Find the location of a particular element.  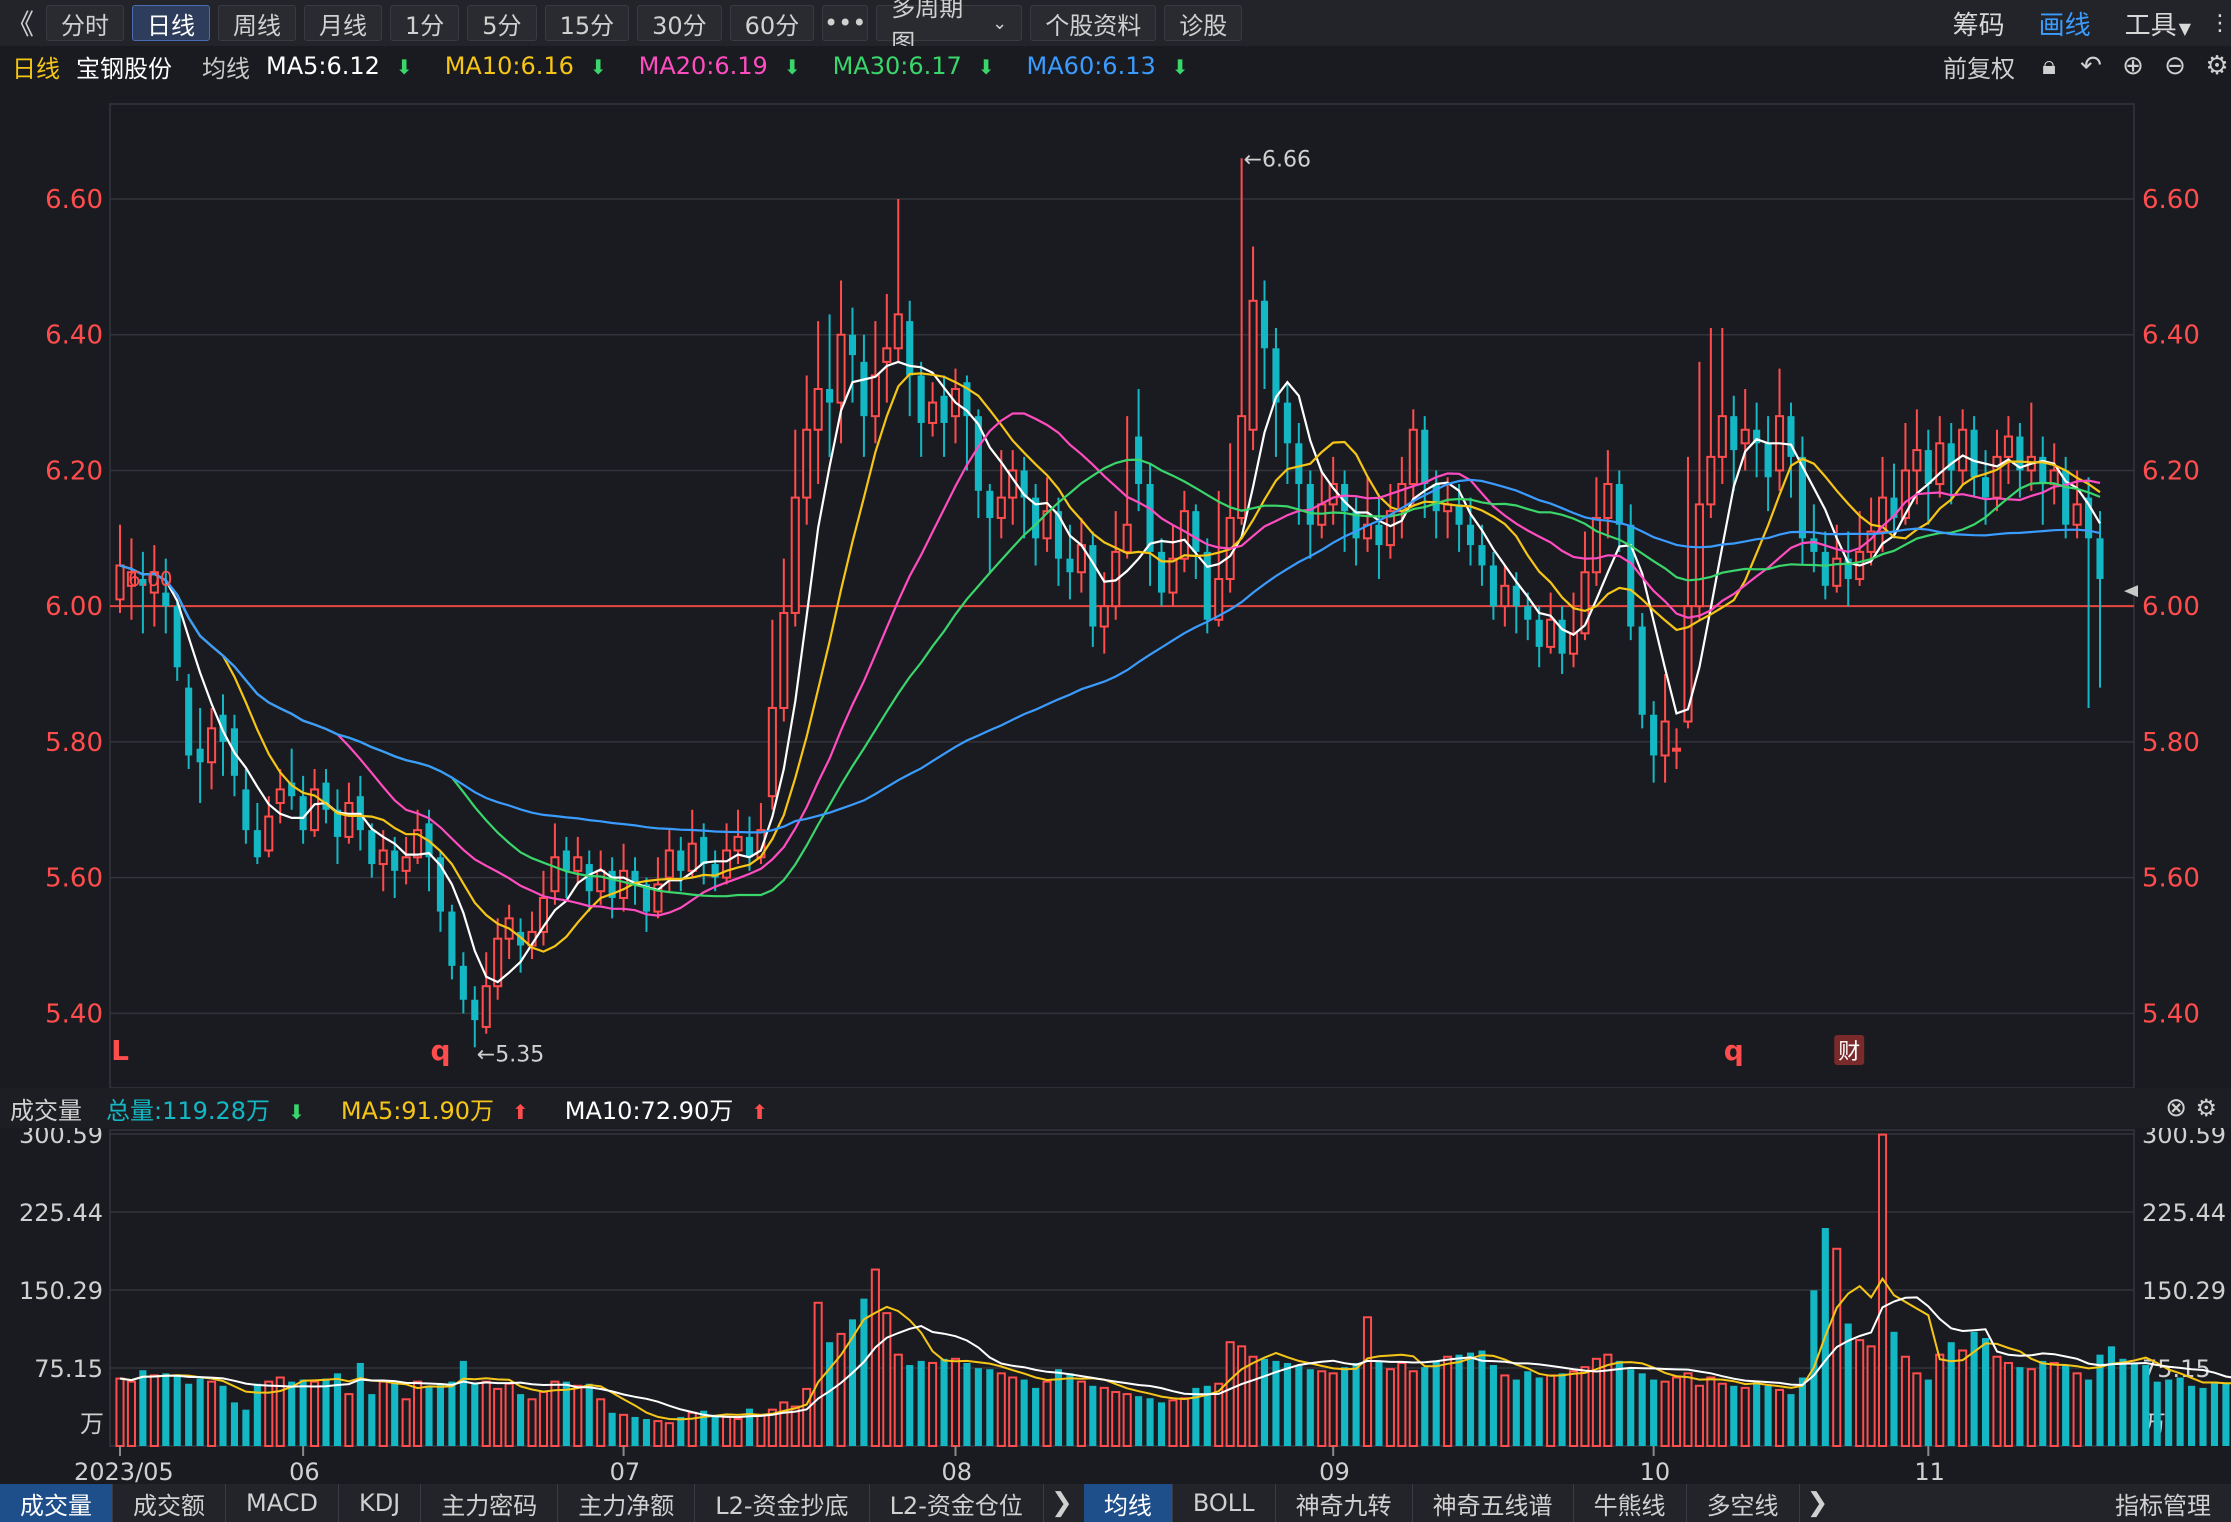

period-button: 30分 is located at coordinates (679, 23).